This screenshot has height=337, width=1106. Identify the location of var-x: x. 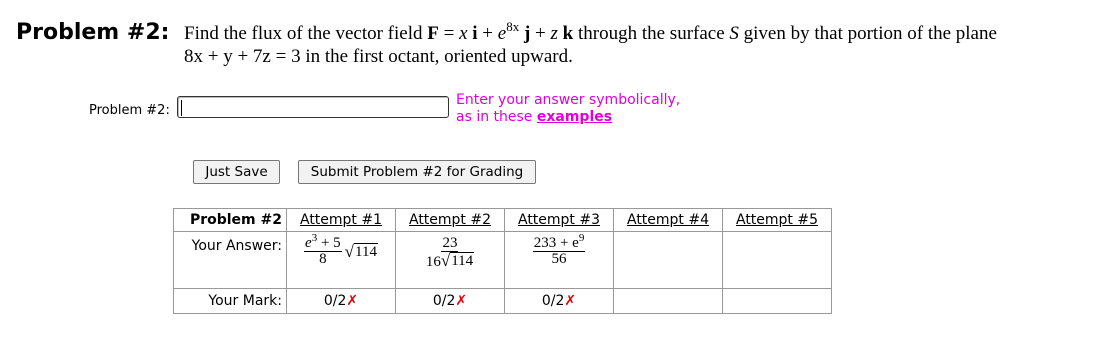
(463, 33).